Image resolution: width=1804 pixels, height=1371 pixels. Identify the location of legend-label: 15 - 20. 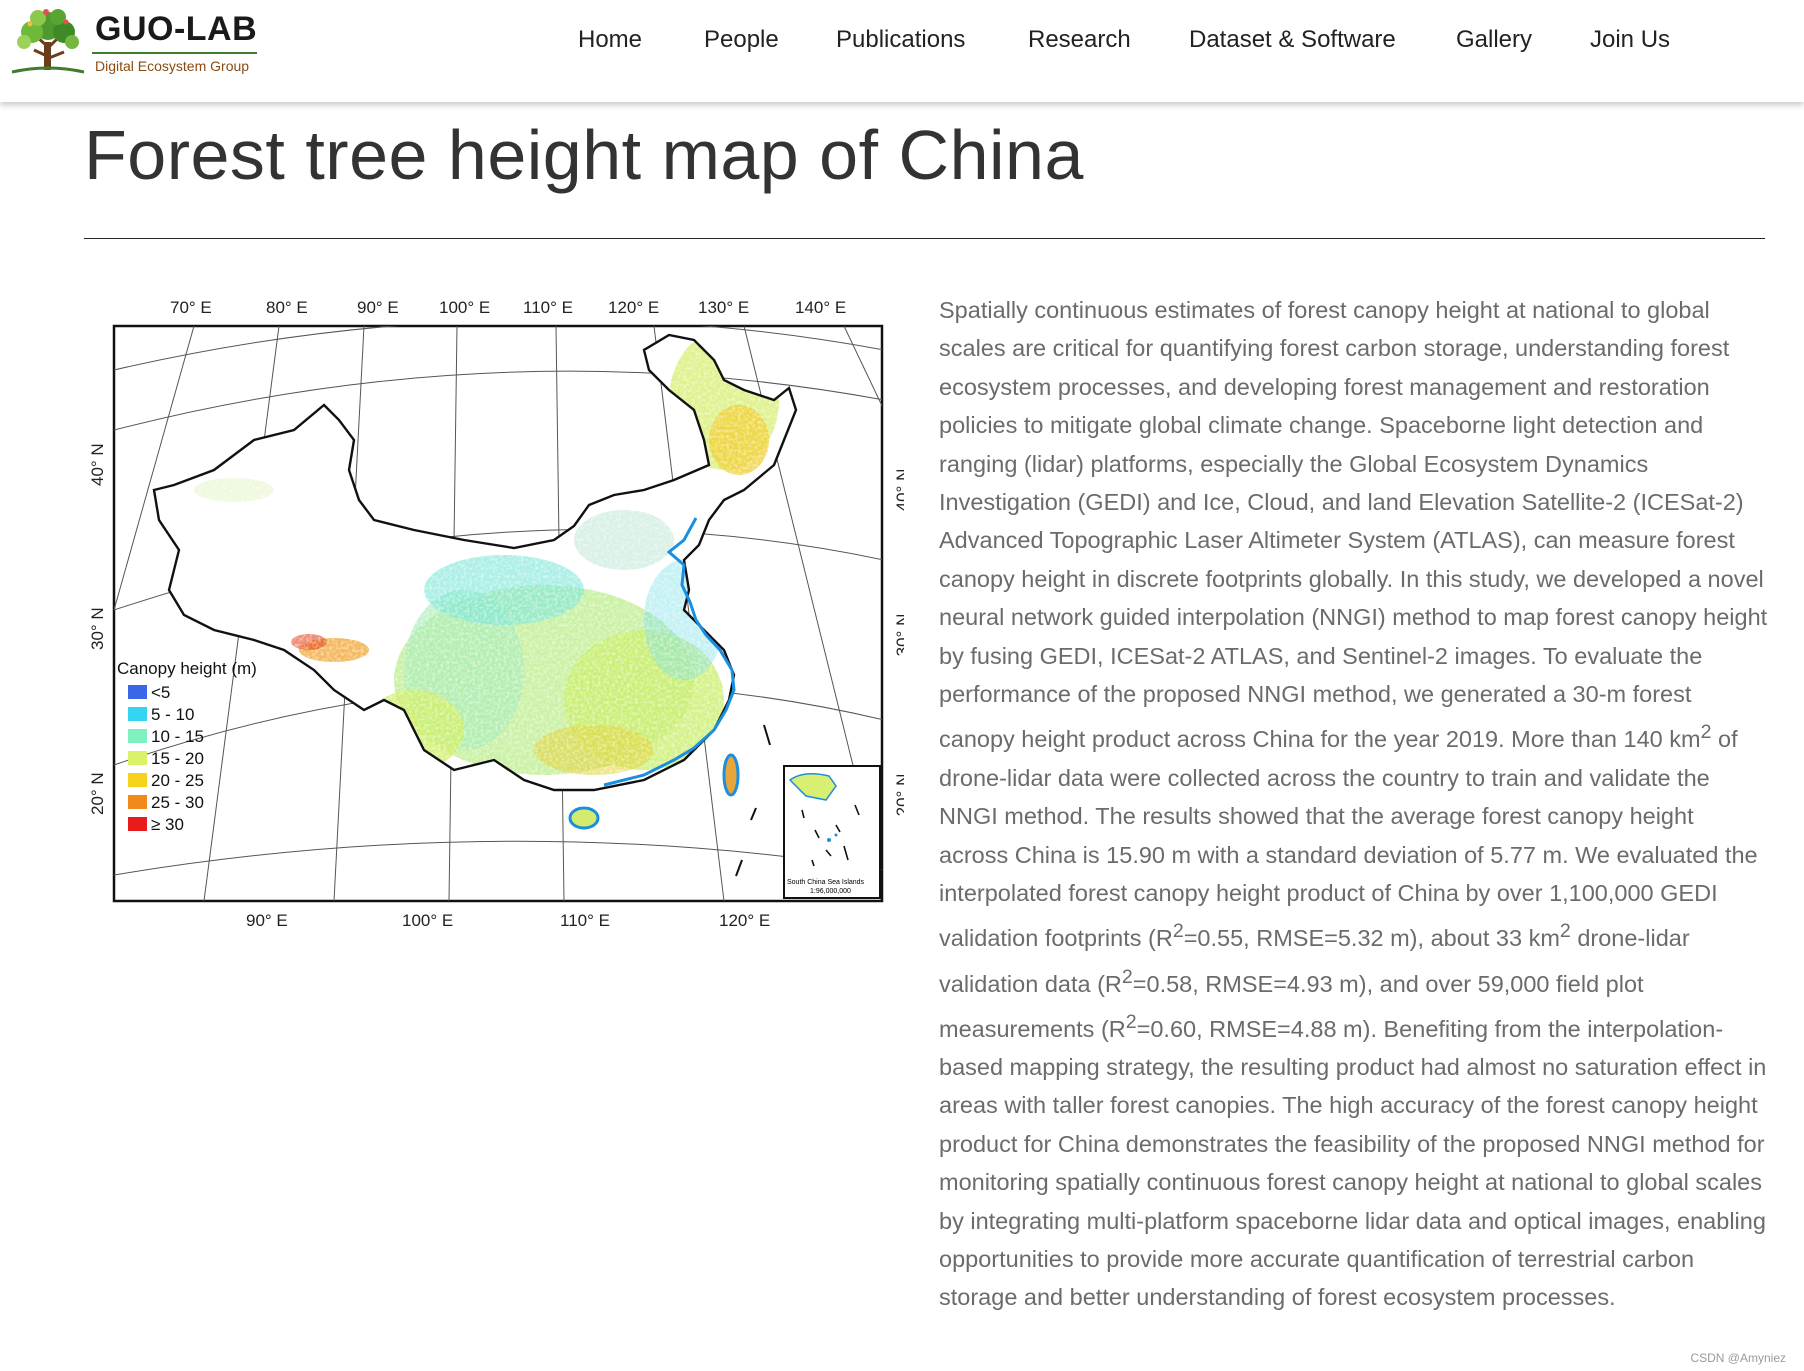
(177, 758).